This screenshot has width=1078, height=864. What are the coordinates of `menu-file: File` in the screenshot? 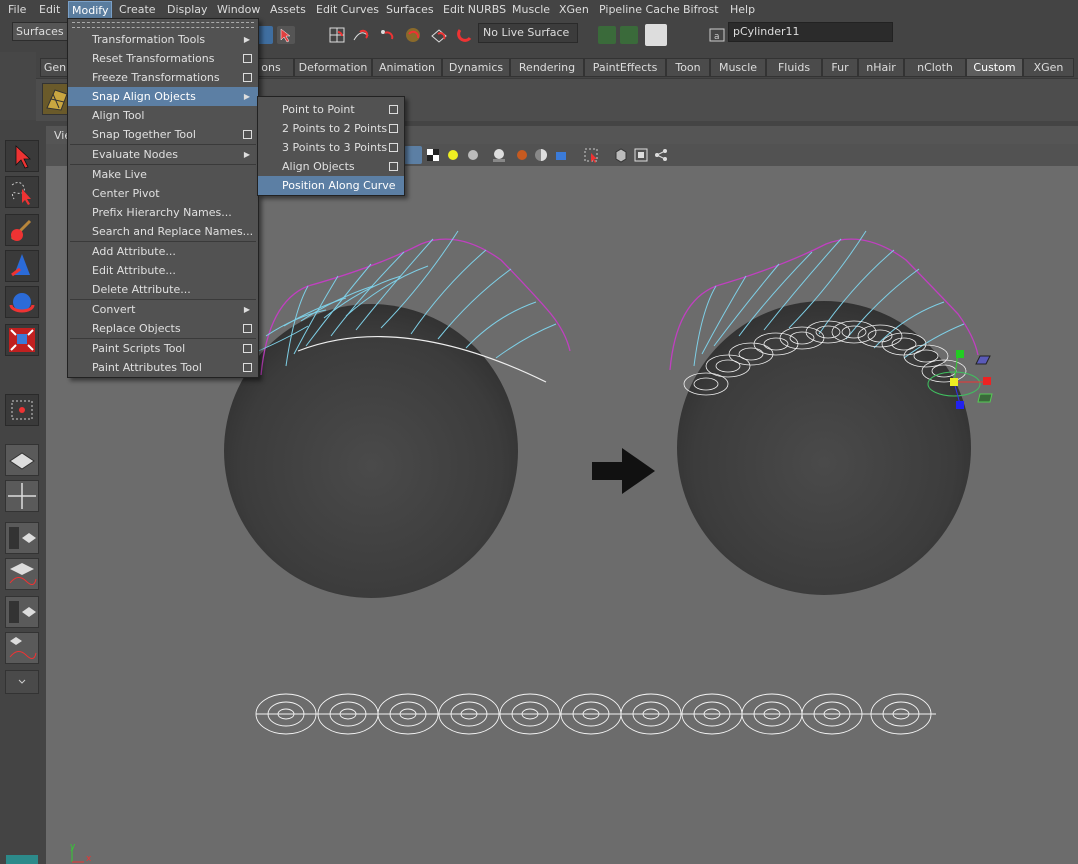 It's located at (17, 9).